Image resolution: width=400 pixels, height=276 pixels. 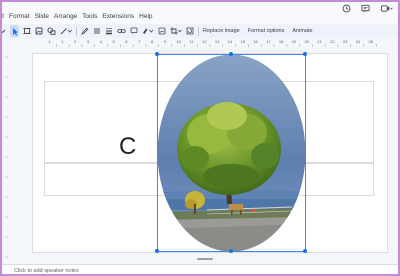 What do you see at coordinates (113, 41) in the screenshot?
I see `ruler-number: 5` at bounding box center [113, 41].